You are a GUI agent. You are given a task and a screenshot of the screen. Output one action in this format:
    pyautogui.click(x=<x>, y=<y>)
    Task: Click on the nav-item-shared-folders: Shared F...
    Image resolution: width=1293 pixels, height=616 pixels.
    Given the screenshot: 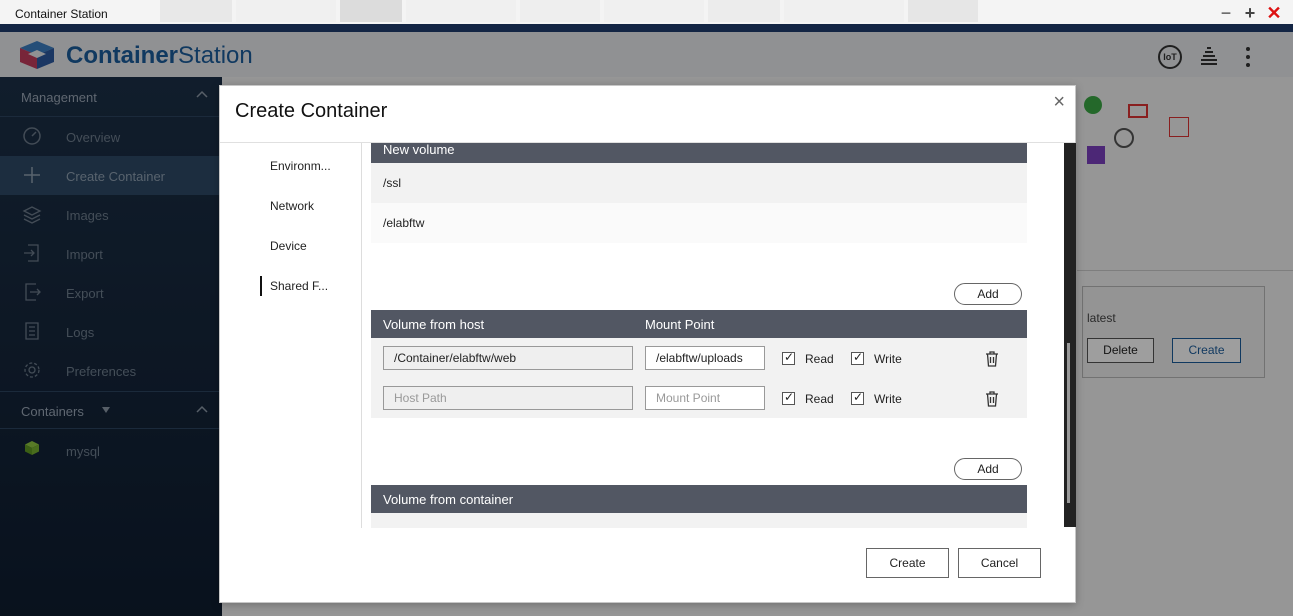 What is the action you would take?
    pyautogui.click(x=299, y=286)
    